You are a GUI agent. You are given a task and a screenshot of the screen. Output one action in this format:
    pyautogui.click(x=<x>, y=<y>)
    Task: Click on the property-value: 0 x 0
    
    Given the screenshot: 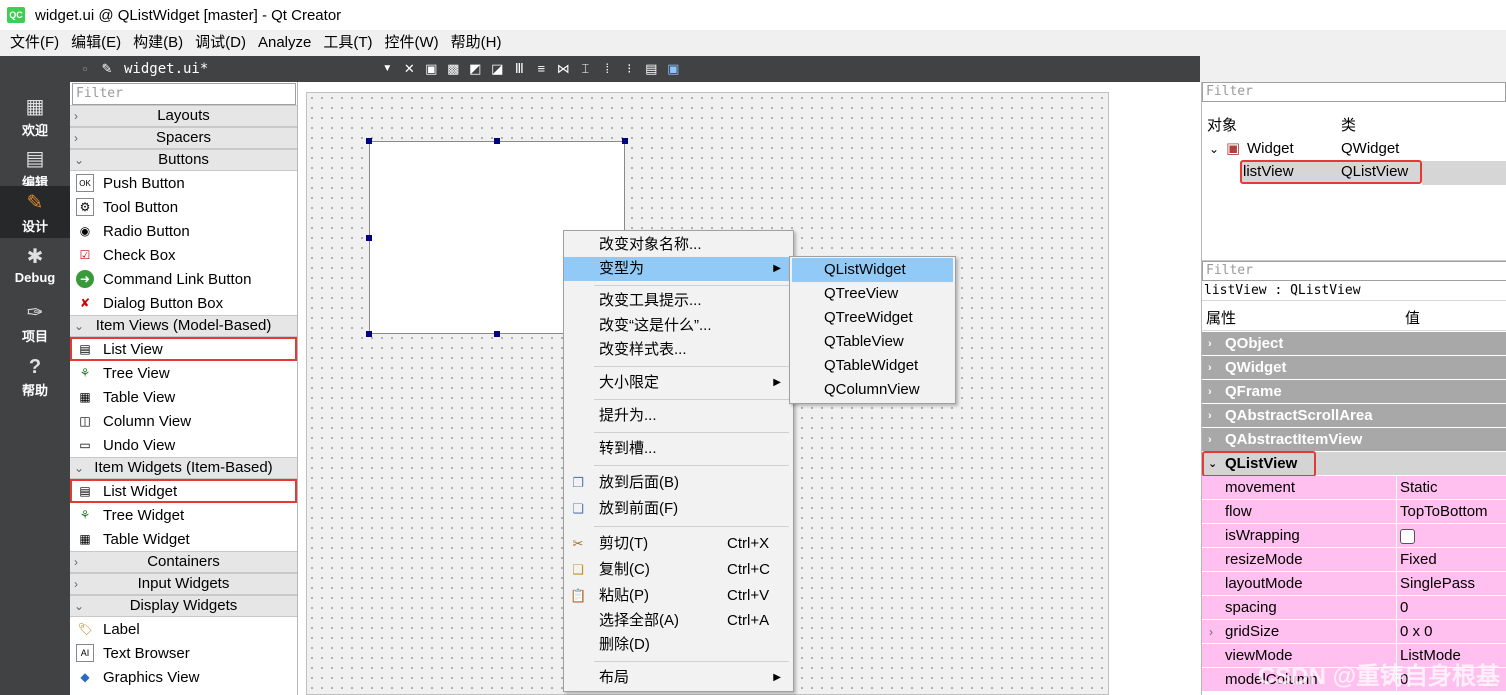 What is the action you would take?
    pyautogui.click(x=1416, y=632)
    